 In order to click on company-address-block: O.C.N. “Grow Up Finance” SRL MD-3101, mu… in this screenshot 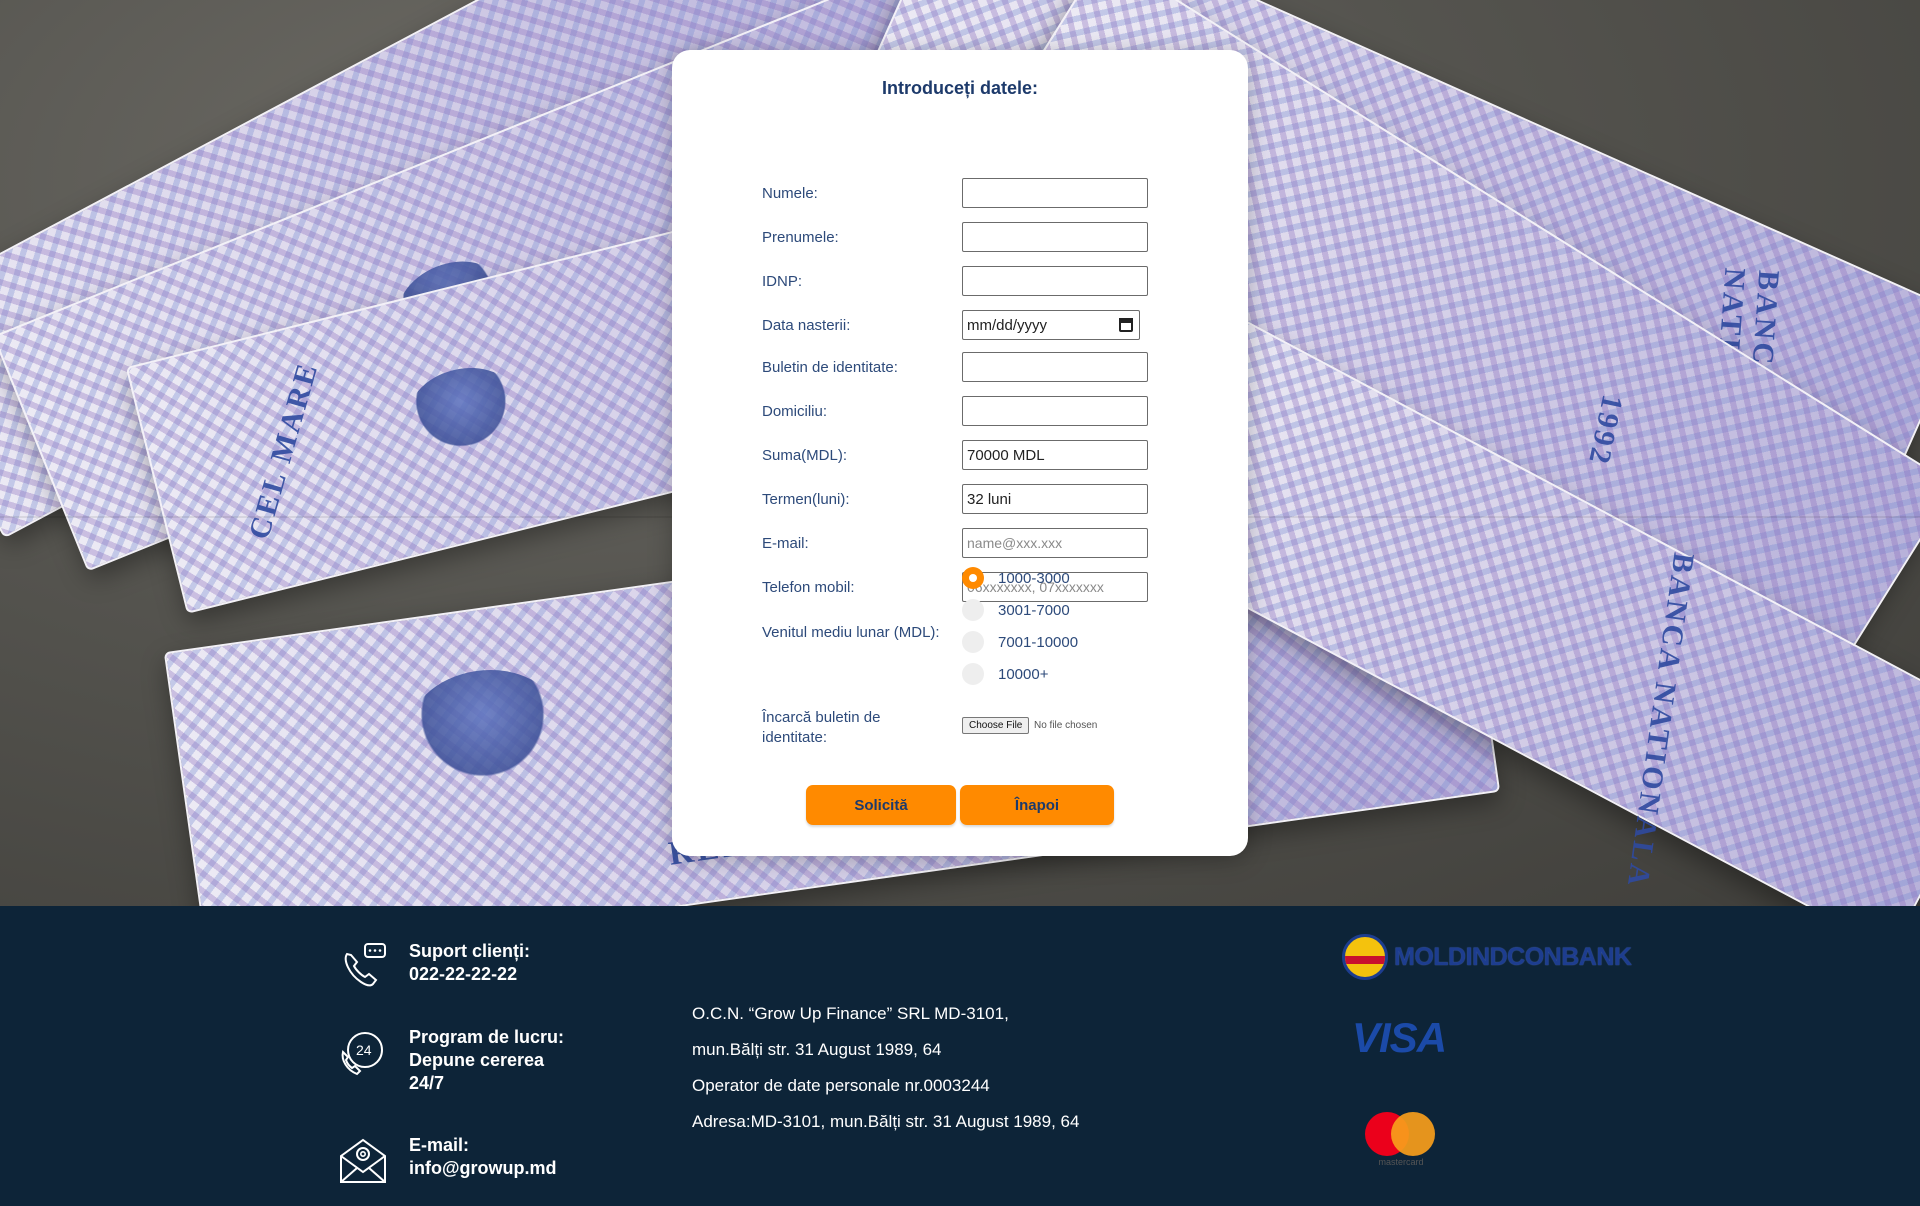, I will do `click(885, 1068)`.